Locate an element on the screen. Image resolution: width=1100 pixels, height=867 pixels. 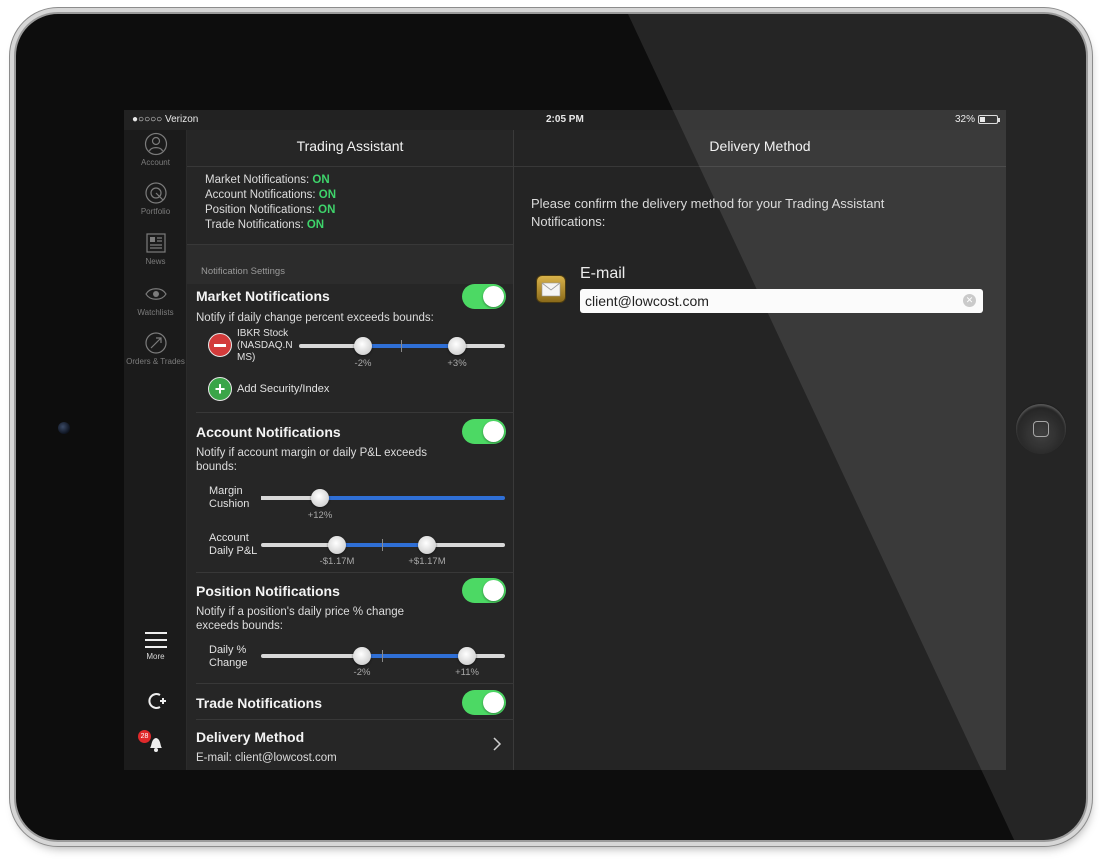
daily-pnl-label: Account Daily P&L is located at coordinates (233, 544).